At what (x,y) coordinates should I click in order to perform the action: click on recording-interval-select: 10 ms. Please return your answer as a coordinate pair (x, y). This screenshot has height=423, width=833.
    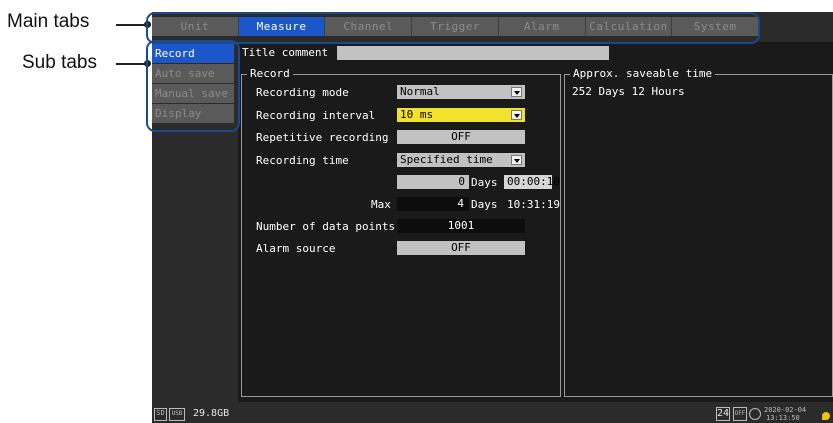
    Looking at the image, I should click on (461, 115).